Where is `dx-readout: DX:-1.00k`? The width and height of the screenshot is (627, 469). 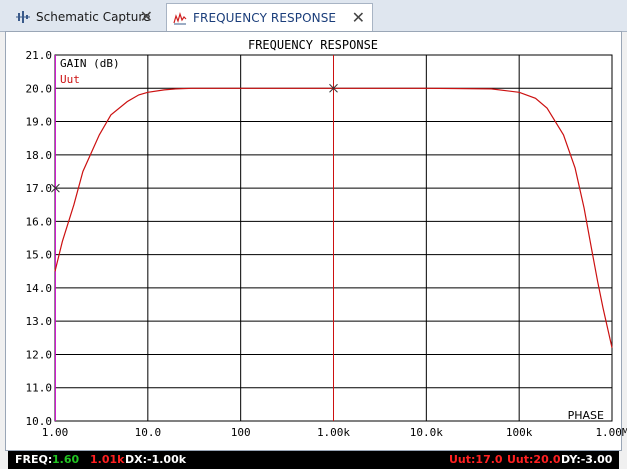
dx-readout: DX:-1.00k is located at coordinates (156, 459).